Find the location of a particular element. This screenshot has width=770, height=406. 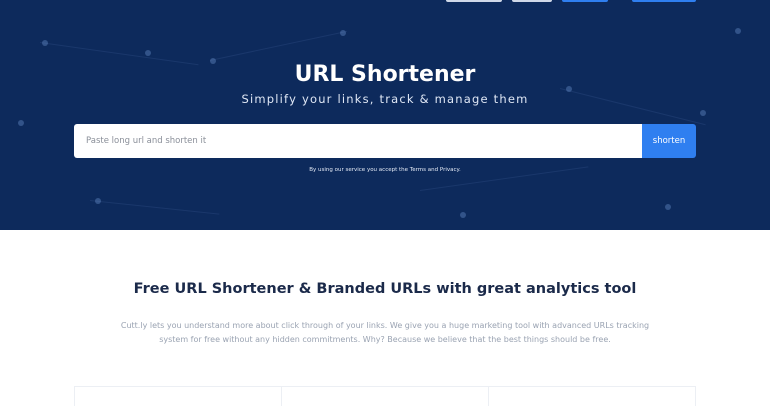

page-title: URL Shortener is located at coordinates (385, 74).